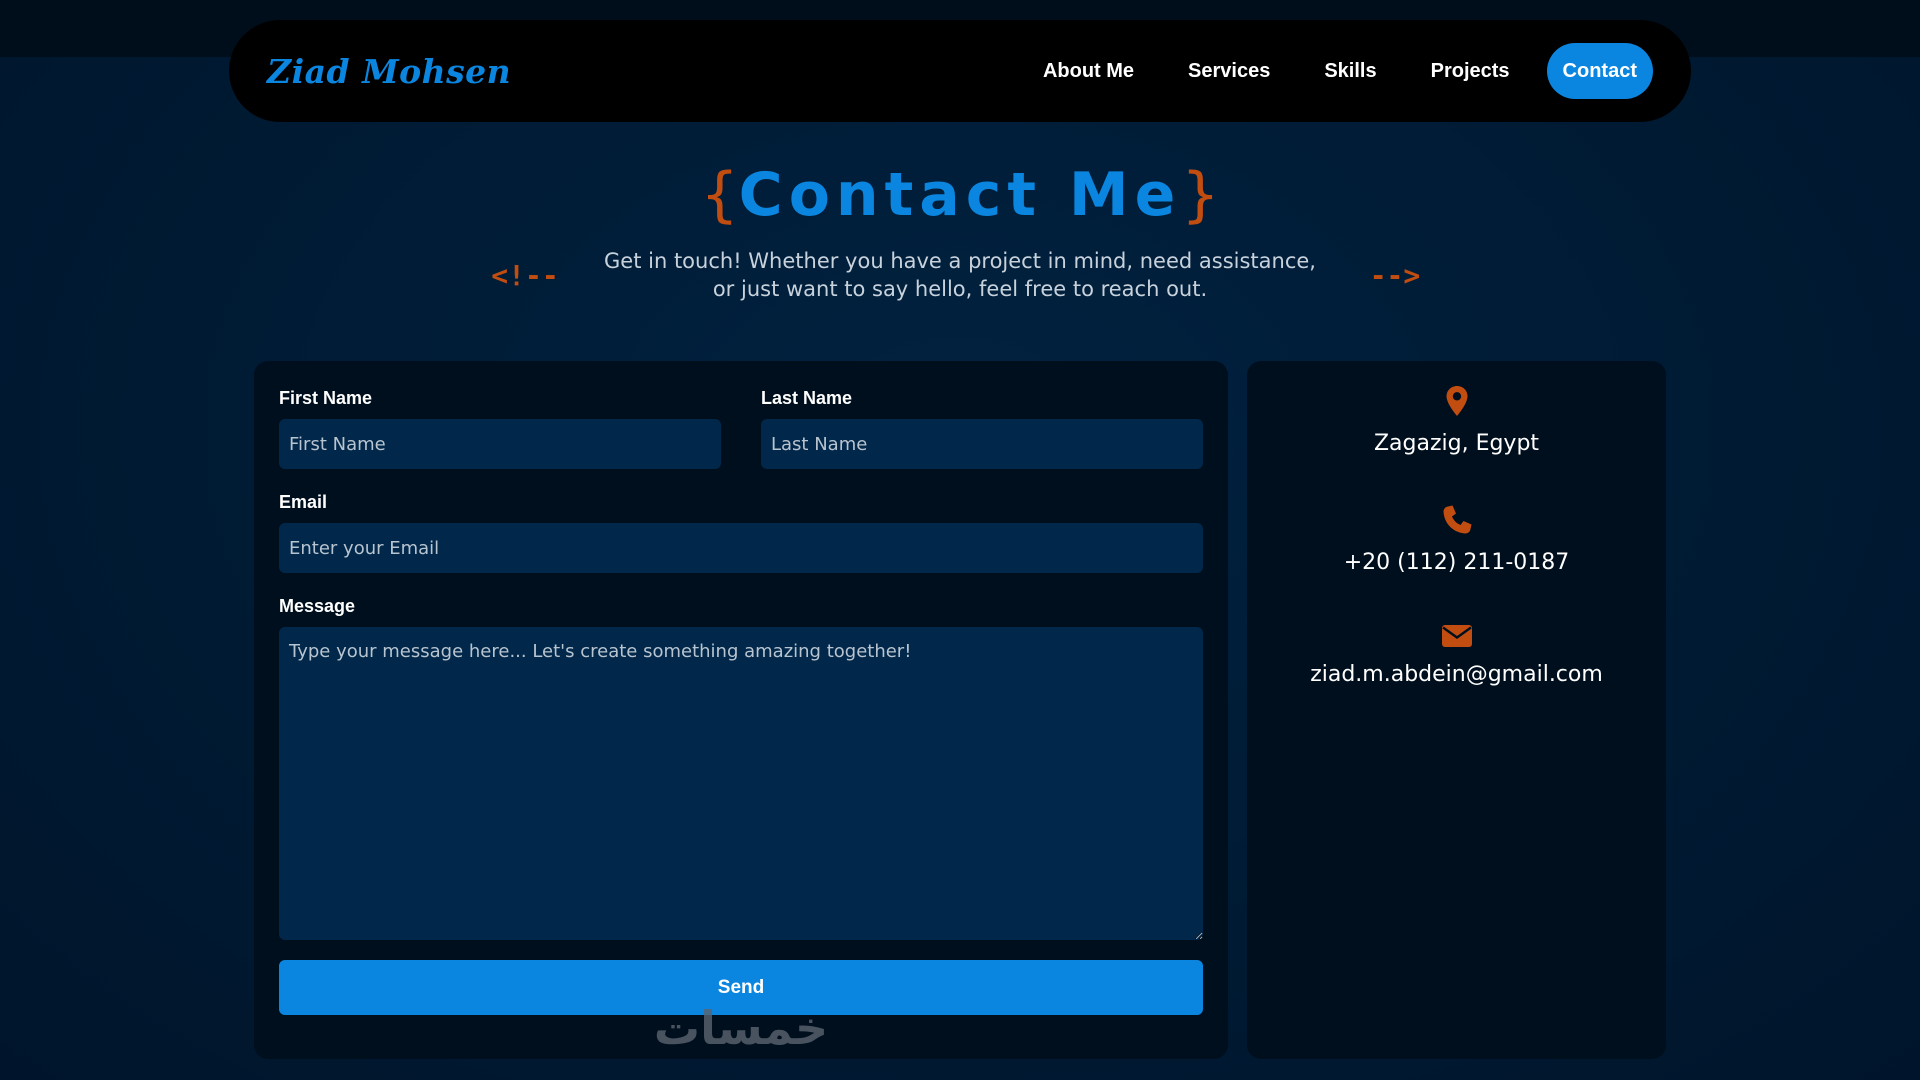 The height and width of the screenshot is (1080, 1920). Describe the element at coordinates (1395, 275) in the screenshot. I see `comment-close-mark: -->` at that location.